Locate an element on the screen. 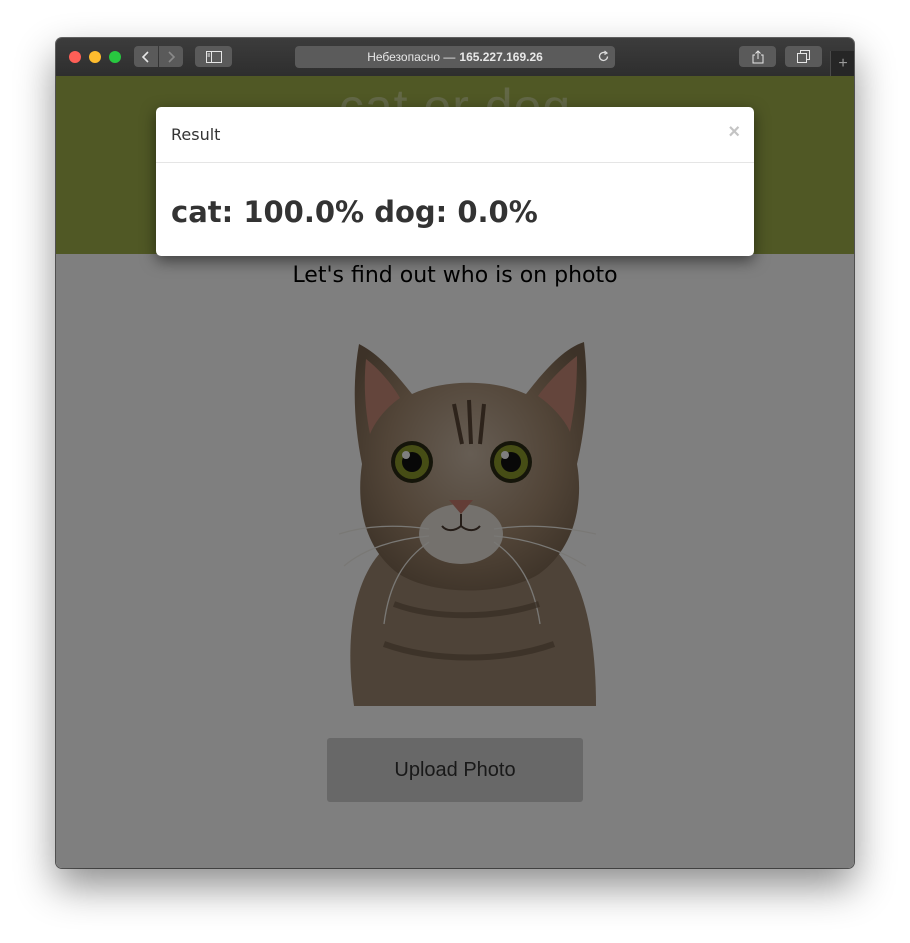  forward-icon is located at coordinates (172, 56).